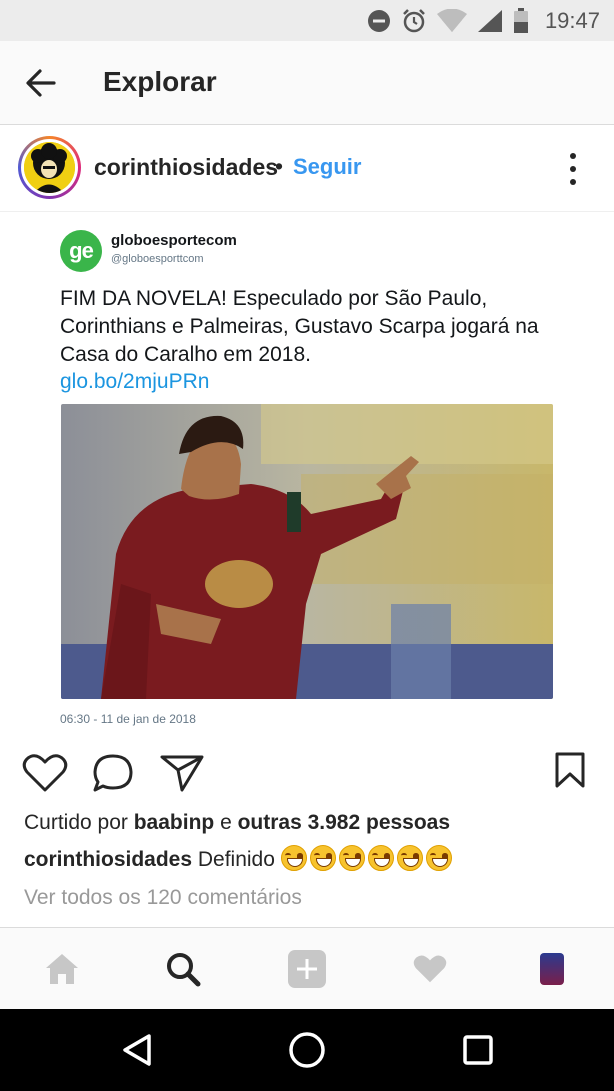 This screenshot has width=614, height=1091. I want to click on tab-home, so click(62, 969).